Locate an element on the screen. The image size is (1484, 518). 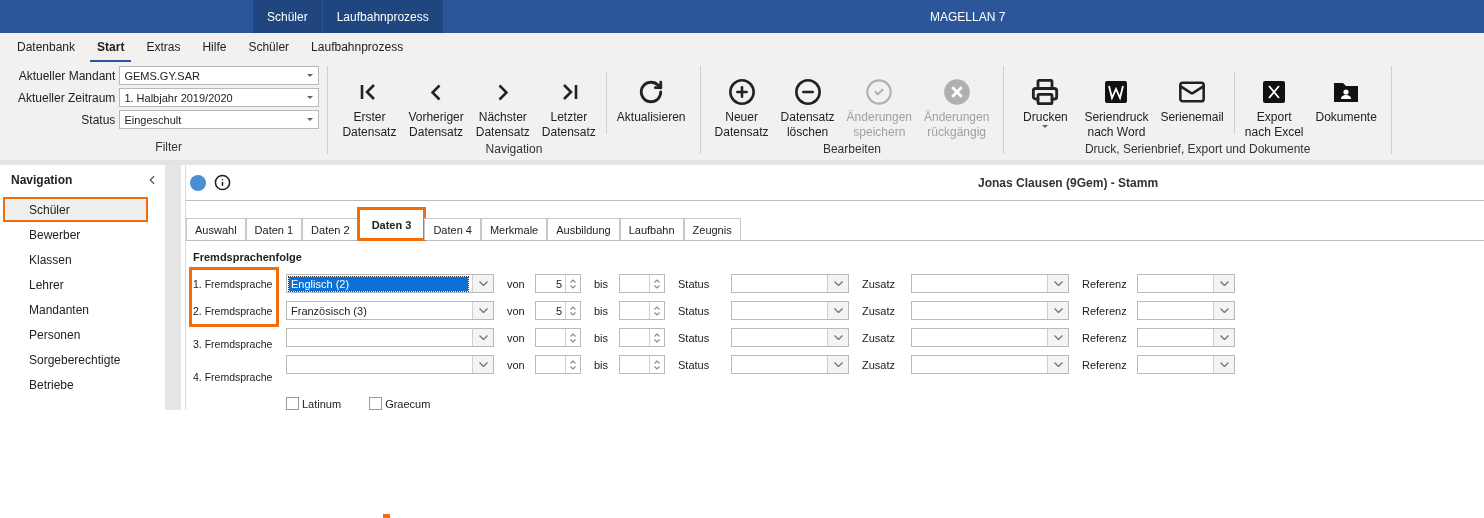
ribbon-button: Vorheriger Datensatz is located at coordinates (436, 103).